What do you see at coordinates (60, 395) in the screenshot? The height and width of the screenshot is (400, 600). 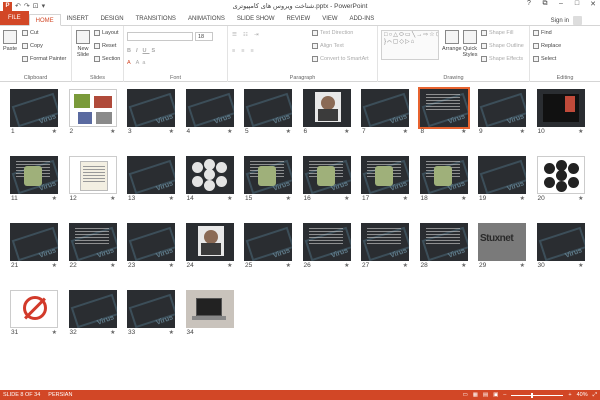 I see `language-indicator: PERSIAN` at bounding box center [60, 395].